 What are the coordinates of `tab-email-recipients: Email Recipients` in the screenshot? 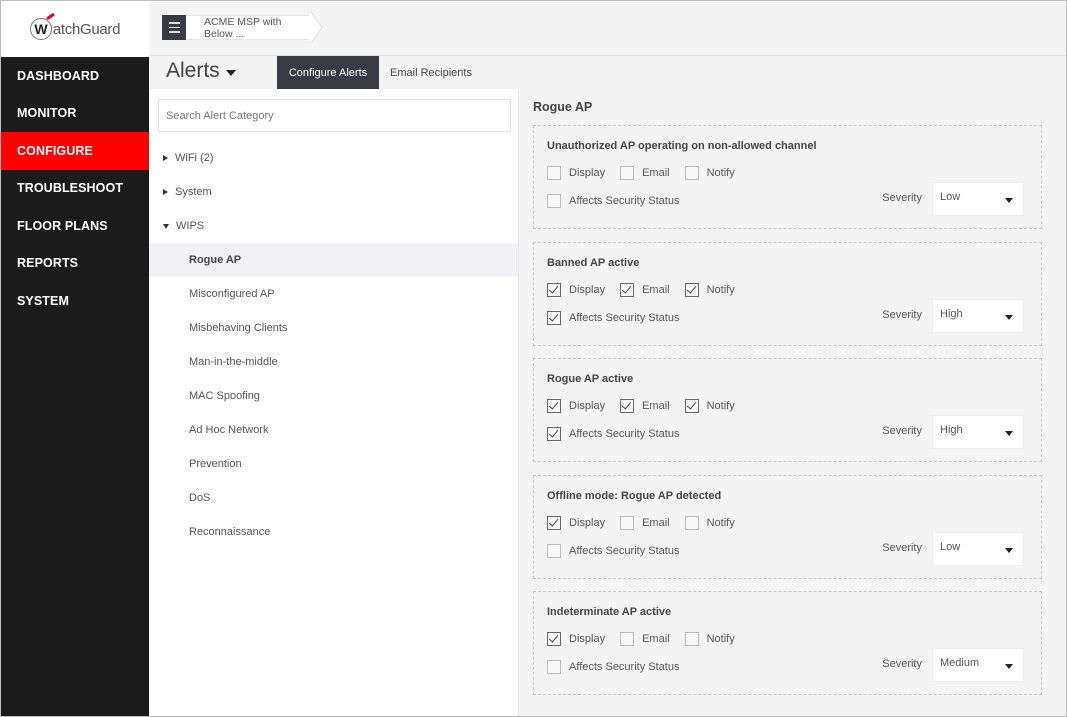 It's located at (431, 72).